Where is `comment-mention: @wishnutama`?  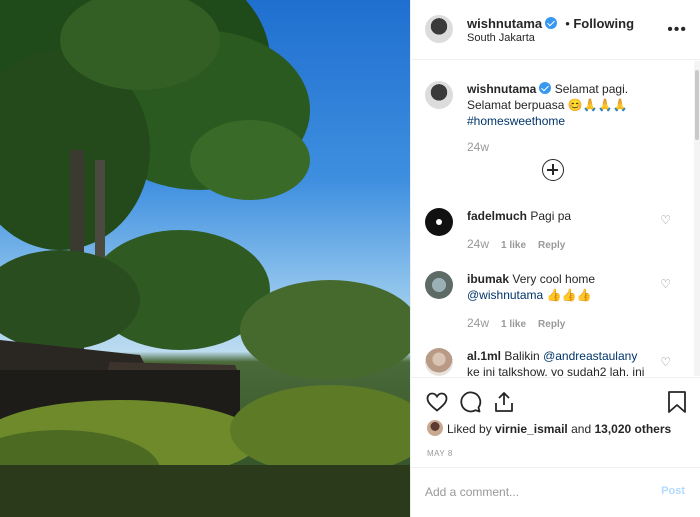
comment-mention: @wishnutama is located at coordinates (505, 295).